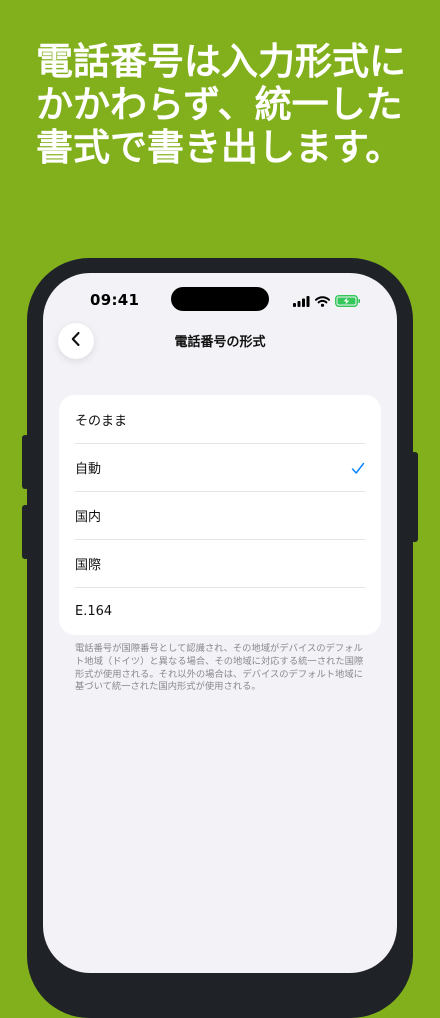 This screenshot has width=440, height=1018. What do you see at coordinates (88, 517) in the screenshot?
I see `option-label: 国内` at bounding box center [88, 517].